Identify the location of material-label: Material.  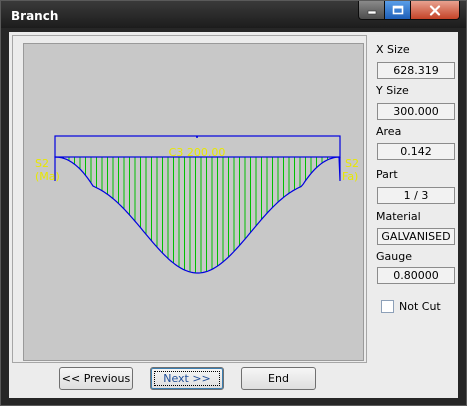
(398, 216).